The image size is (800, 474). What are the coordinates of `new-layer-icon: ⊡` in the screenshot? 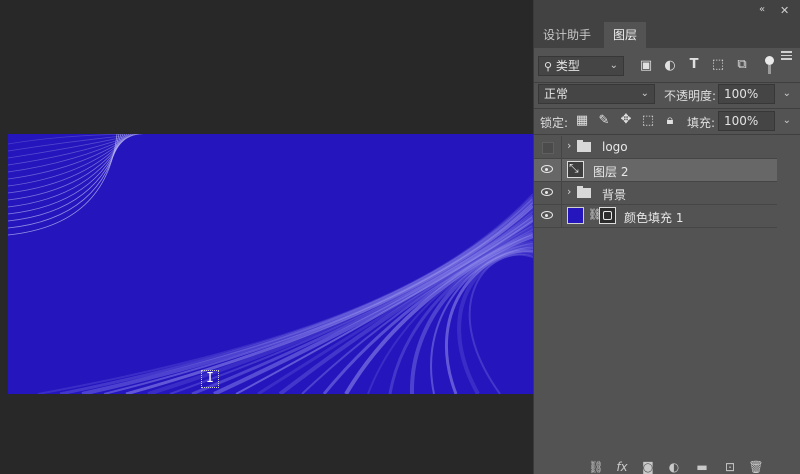 It's located at (730, 467).